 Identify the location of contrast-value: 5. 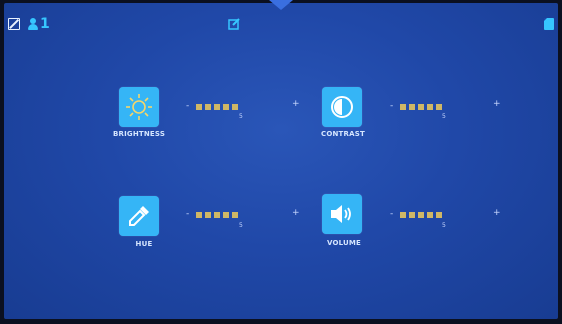
(444, 116).